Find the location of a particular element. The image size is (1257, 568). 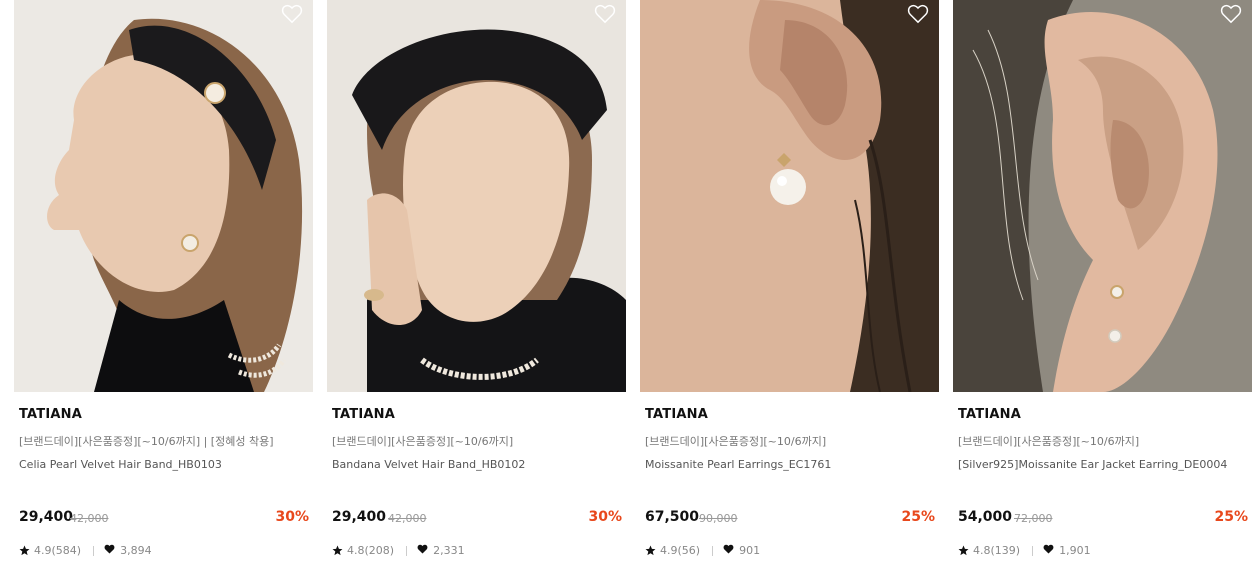

review-summary: 4.8(208) 2,331 is located at coordinates (398, 550).